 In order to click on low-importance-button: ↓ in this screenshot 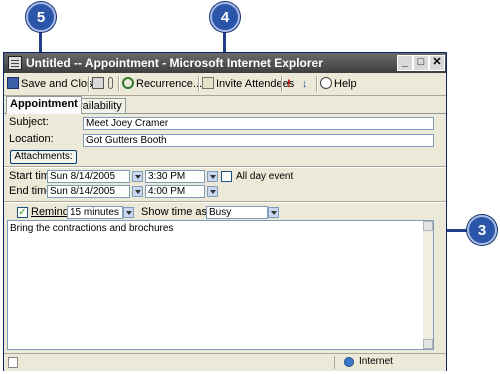, I will do `click(305, 84)`.